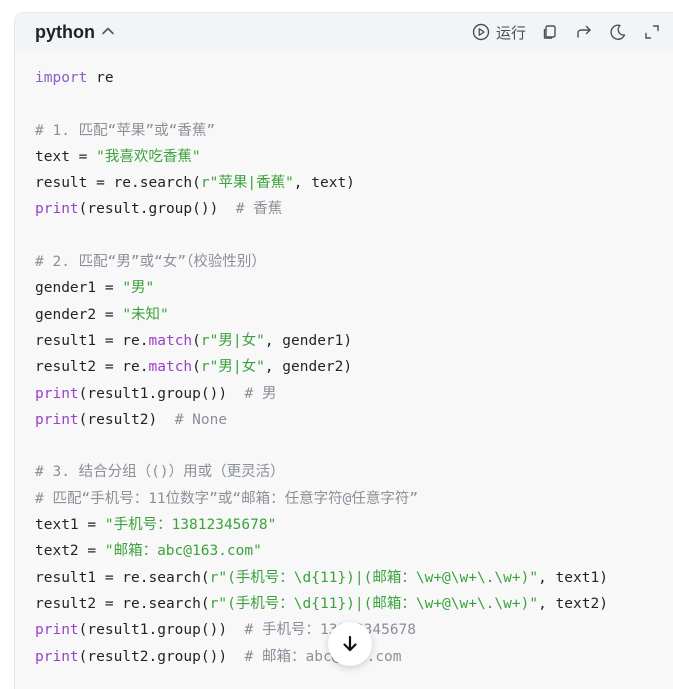 The width and height of the screenshot is (673, 689). What do you see at coordinates (308, 340) in the screenshot?
I see `code-token: , gender1)` at bounding box center [308, 340].